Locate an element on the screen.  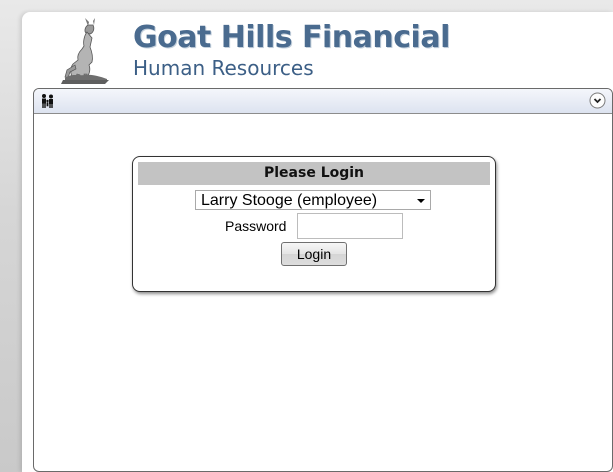
goat-logo-icon is located at coordinates (85, 51).